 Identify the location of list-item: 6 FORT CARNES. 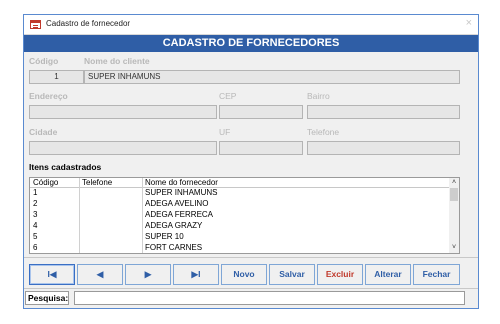
(240, 248).